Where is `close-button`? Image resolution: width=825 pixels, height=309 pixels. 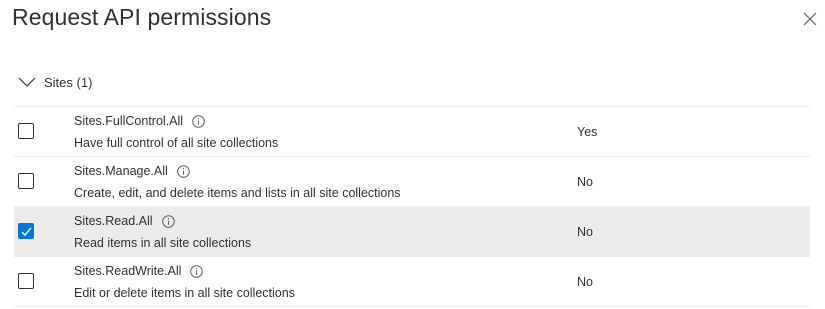
close-button is located at coordinates (810, 19).